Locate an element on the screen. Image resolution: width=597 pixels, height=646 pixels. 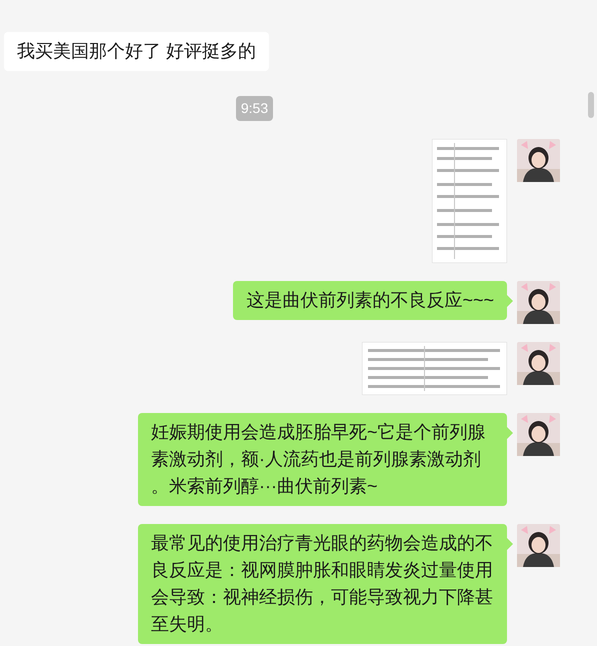
message-bubble: 这是曲伏前列素的不良反应~~~ is located at coordinates (370, 300).